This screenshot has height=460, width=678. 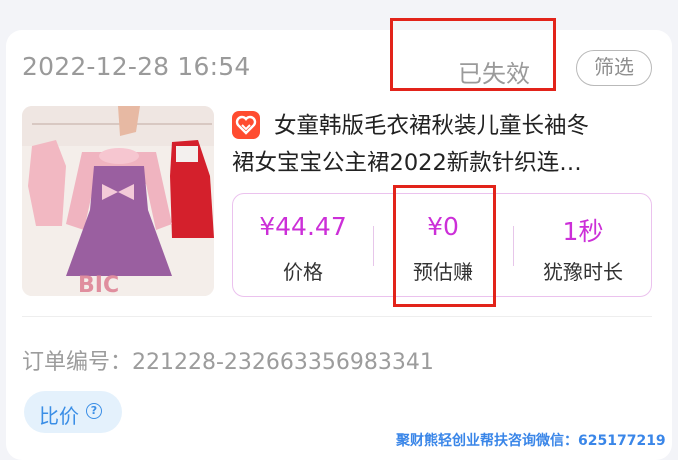 What do you see at coordinates (583, 231) in the screenshot?
I see `stat-hesitation-value: 1秒` at bounding box center [583, 231].